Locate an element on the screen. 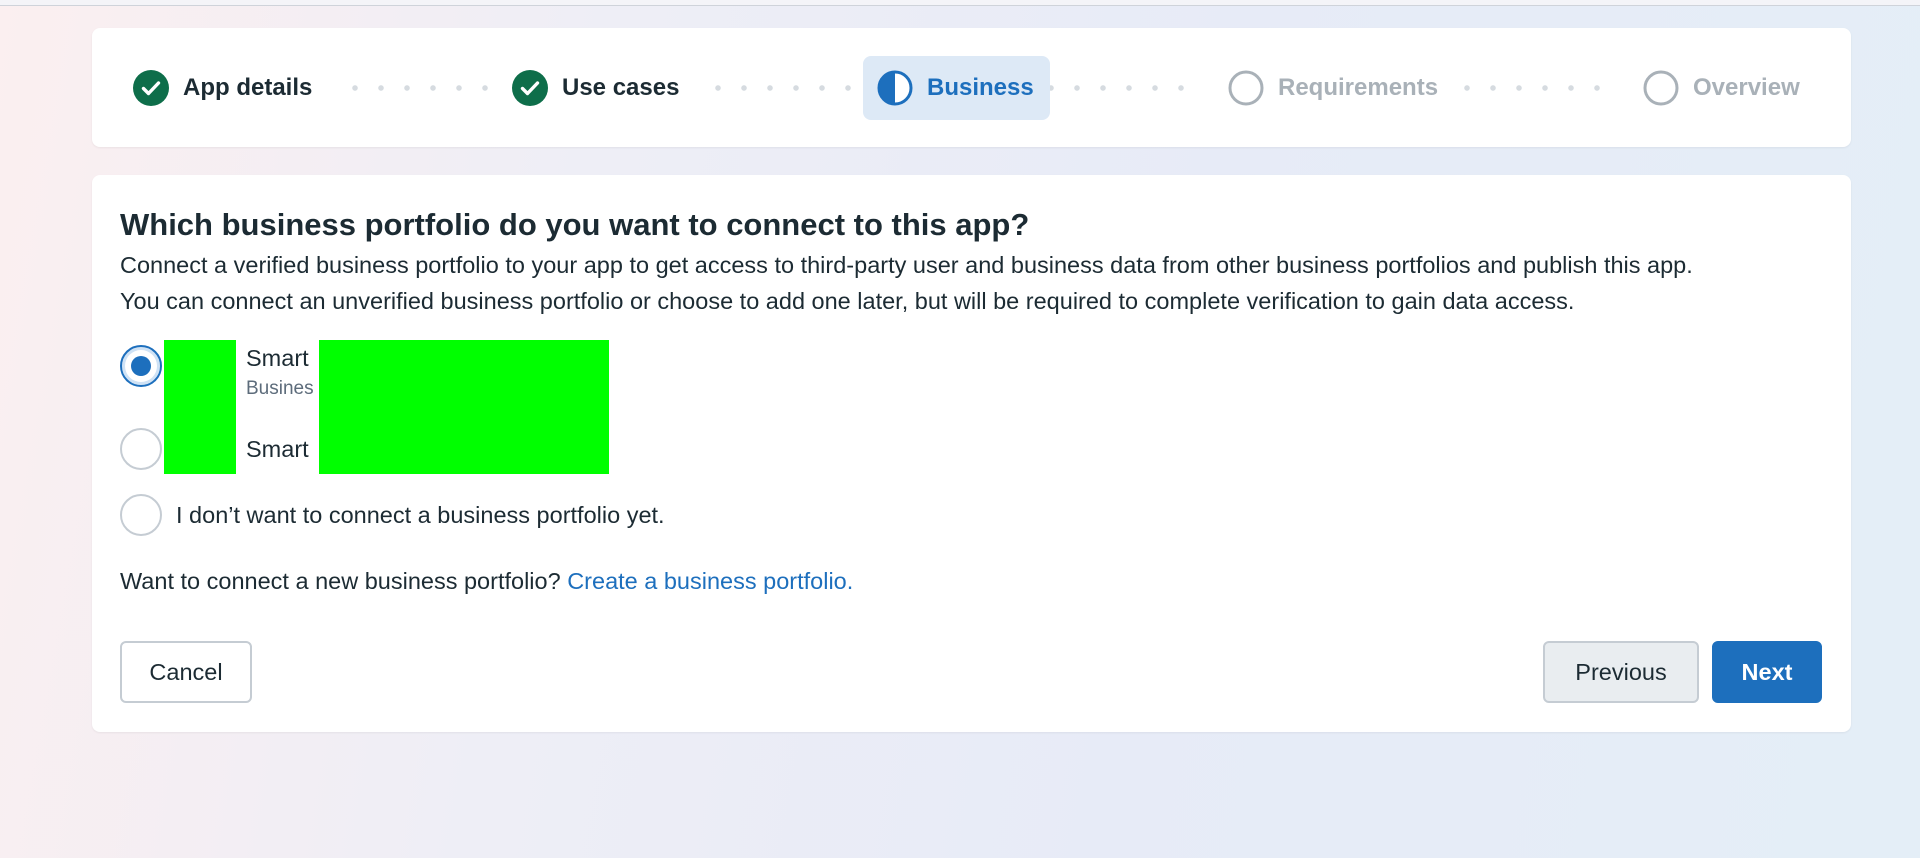 The image size is (1920, 858). portfolio-subtitle: Busines is located at coordinates (280, 388).